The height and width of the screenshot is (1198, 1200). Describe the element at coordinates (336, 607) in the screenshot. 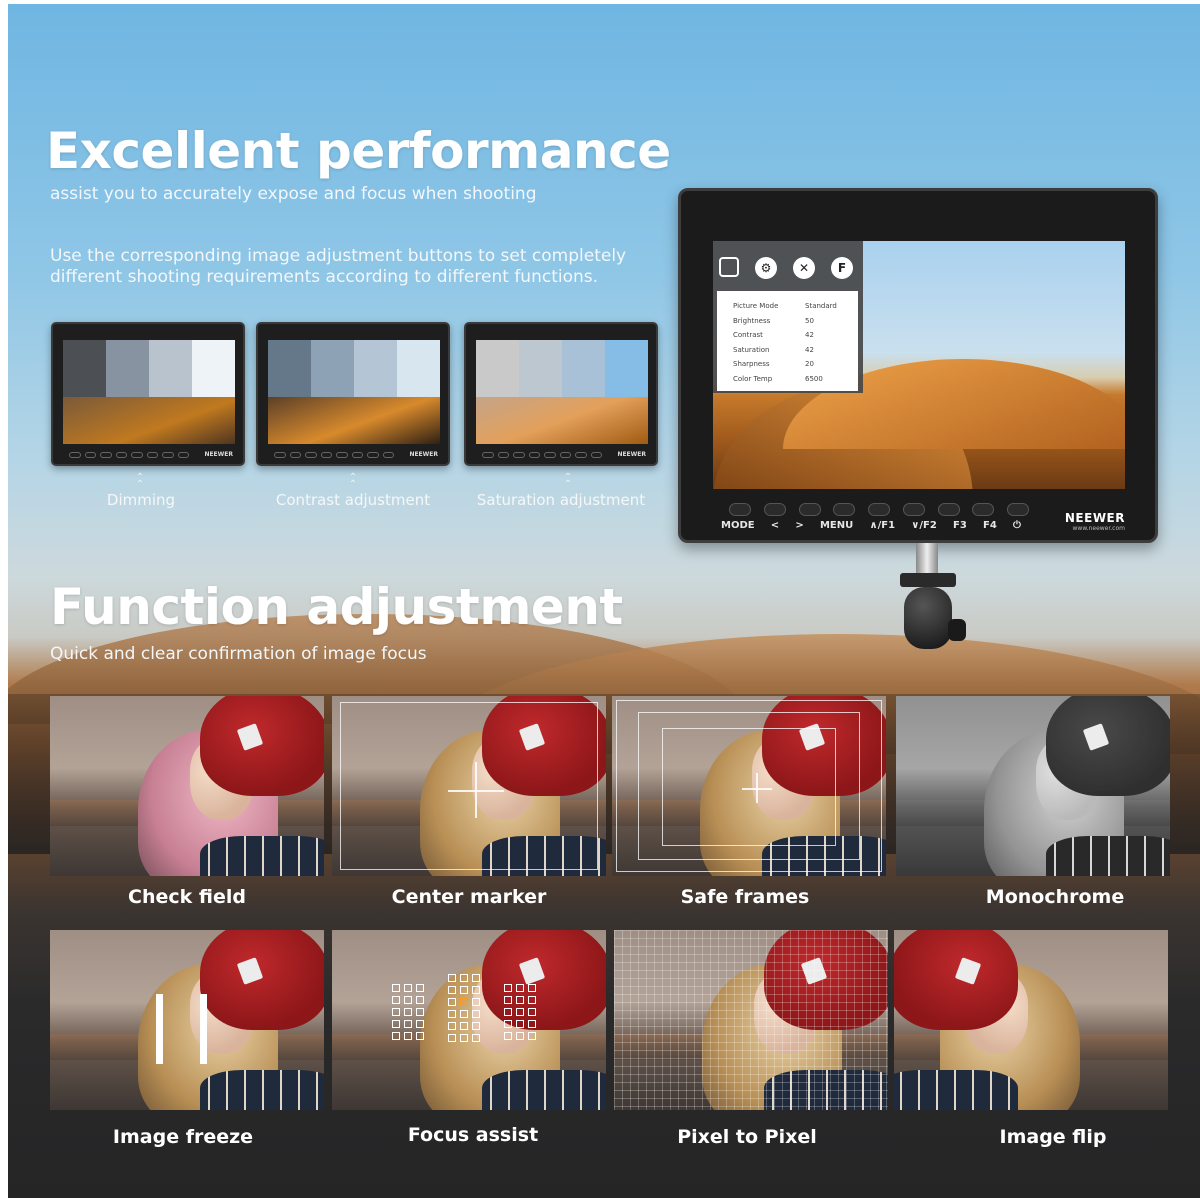

I see `function-title: Function adjustment` at that location.